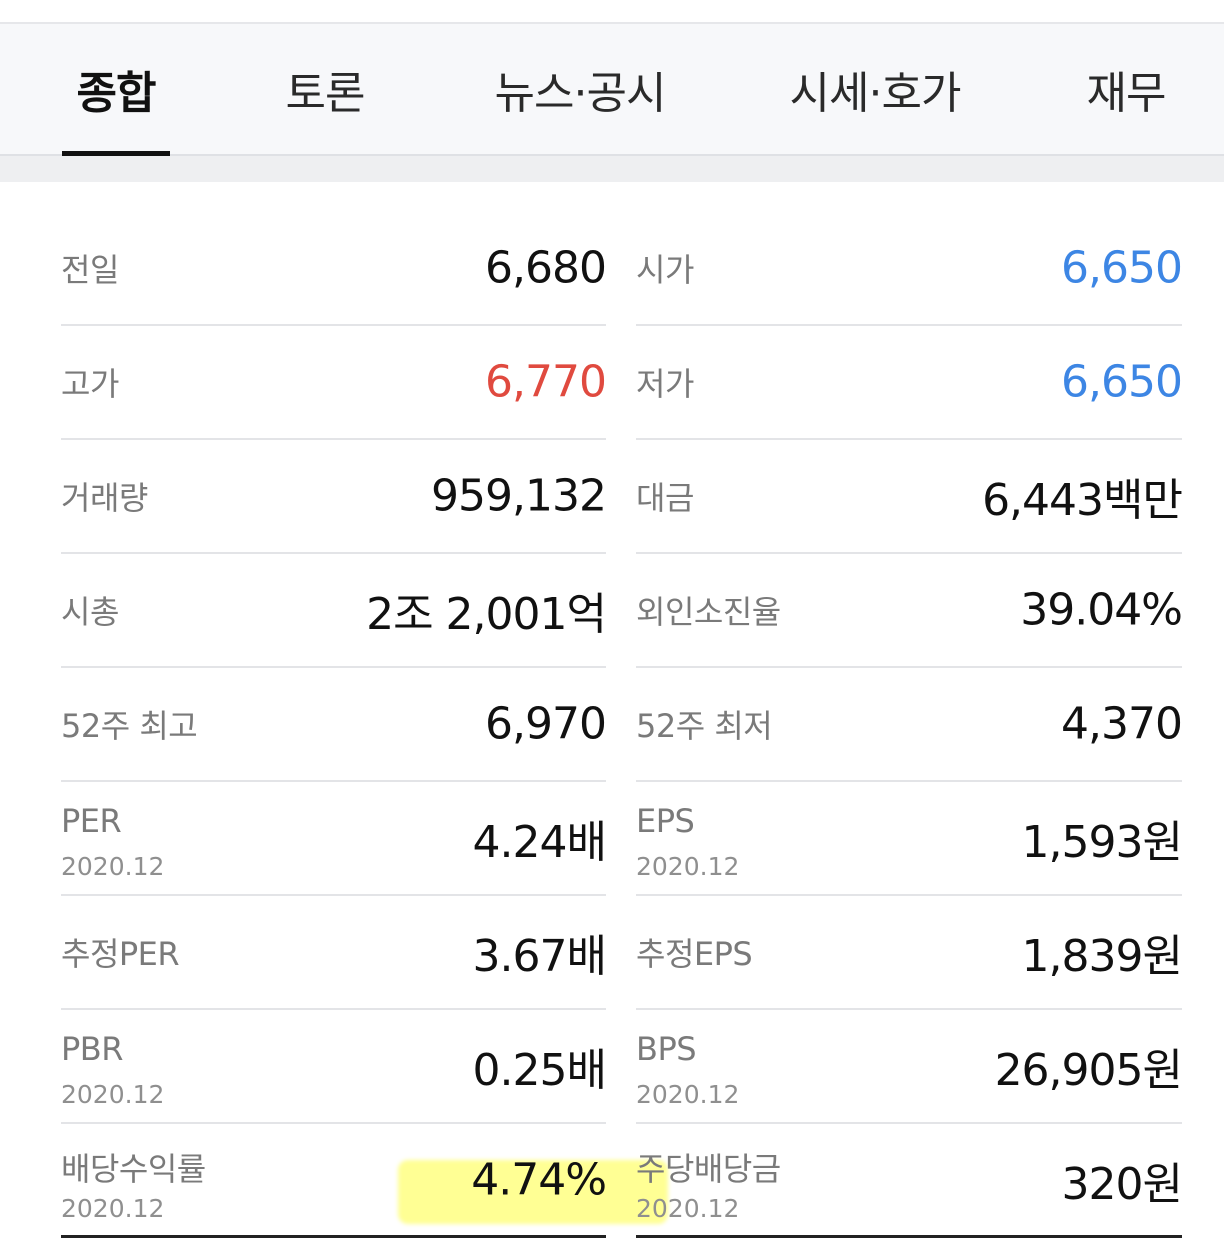 The image size is (1224, 1257). I want to click on stat-value: 1,839원, so click(1102, 956).